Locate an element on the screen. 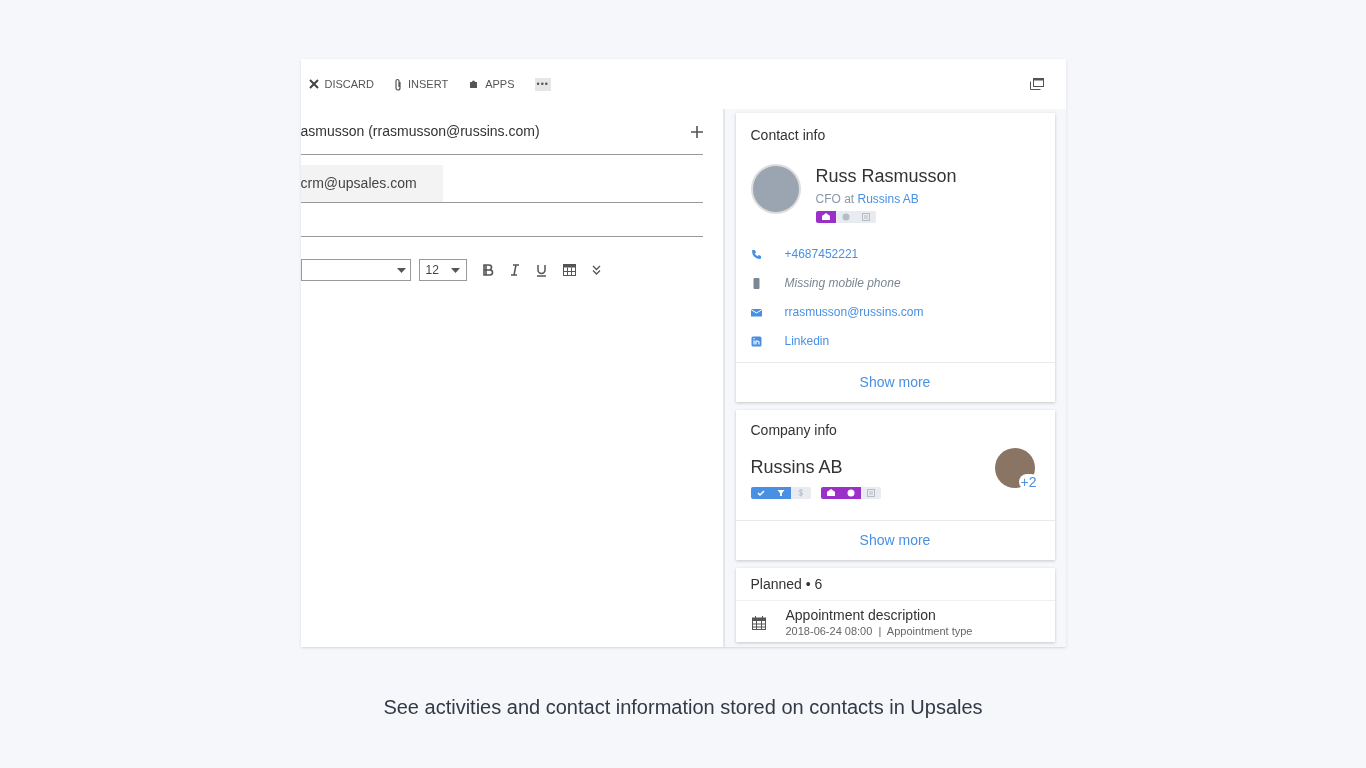 The width and height of the screenshot is (1366, 768). caption: See activities and contact information stored on contacts in Upsales is located at coordinates (683, 707).